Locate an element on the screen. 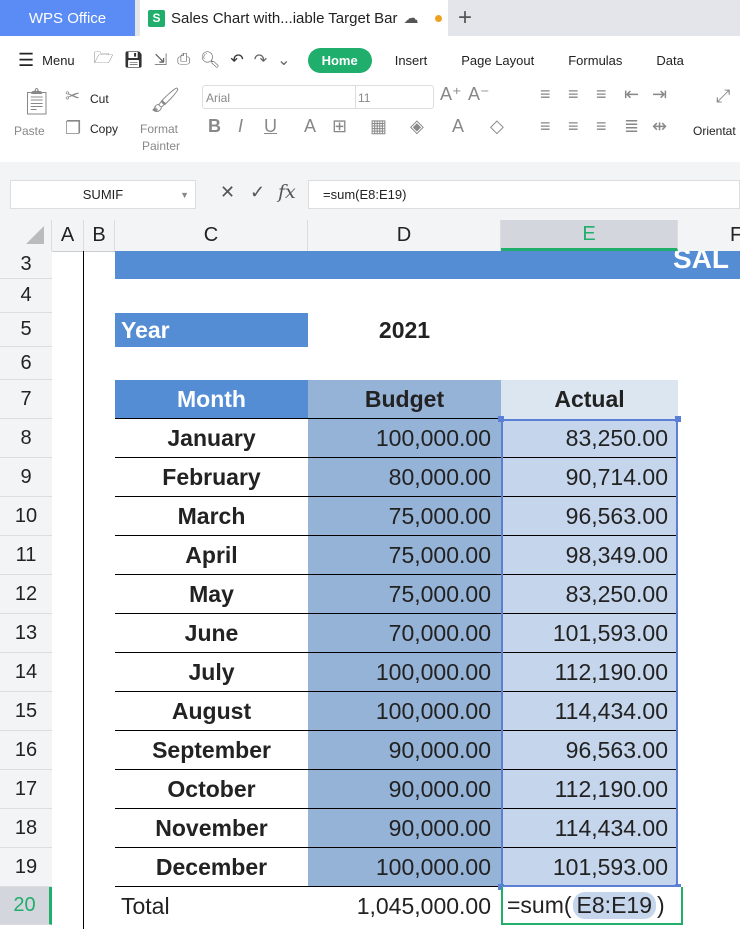 The height and width of the screenshot is (929, 740). row-header-13: 13 is located at coordinates (26, 633).